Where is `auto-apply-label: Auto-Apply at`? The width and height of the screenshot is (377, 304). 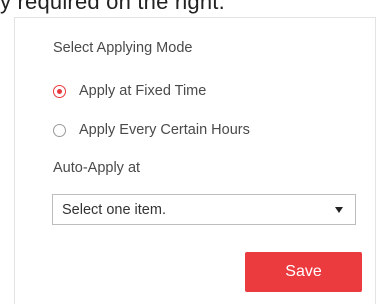 auto-apply-label: Auto-Apply at is located at coordinates (97, 168).